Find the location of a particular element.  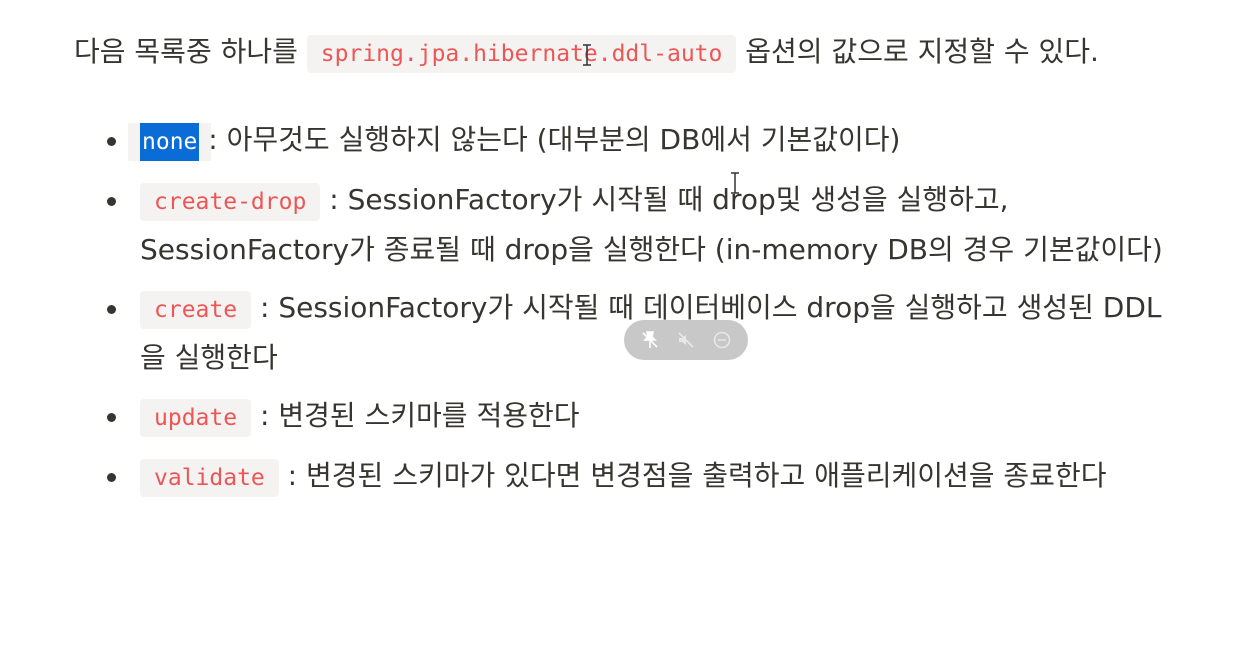

video-control-overlay is located at coordinates (686, 340).